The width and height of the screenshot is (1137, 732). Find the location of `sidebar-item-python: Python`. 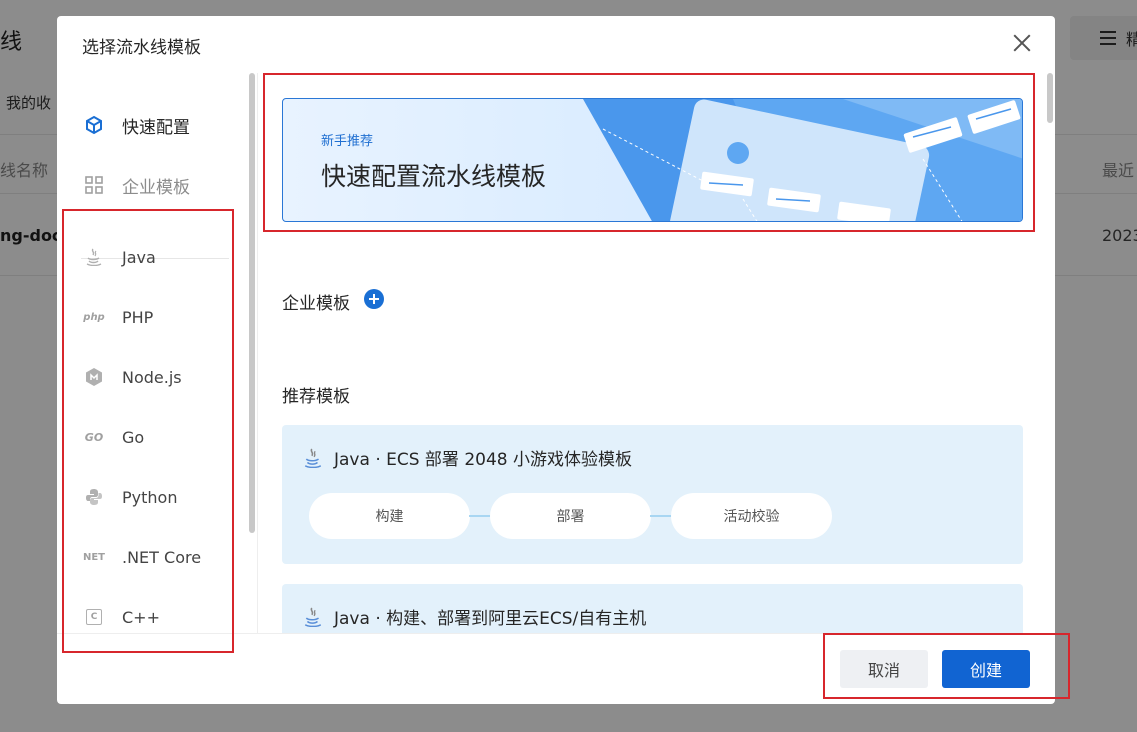

sidebar-item-python: Python is located at coordinates (152, 497).